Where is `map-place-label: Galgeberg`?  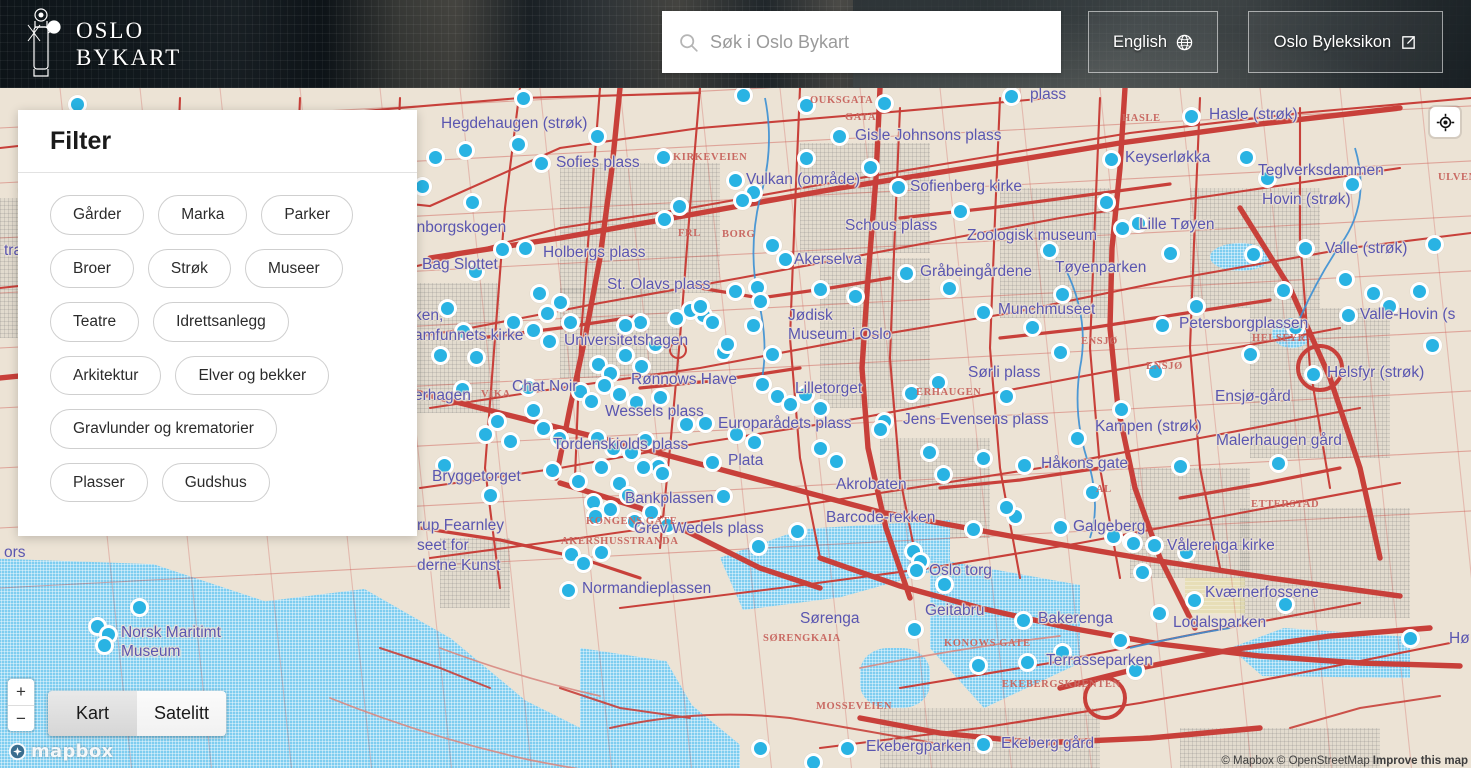 map-place-label: Galgeberg is located at coordinates (1109, 526).